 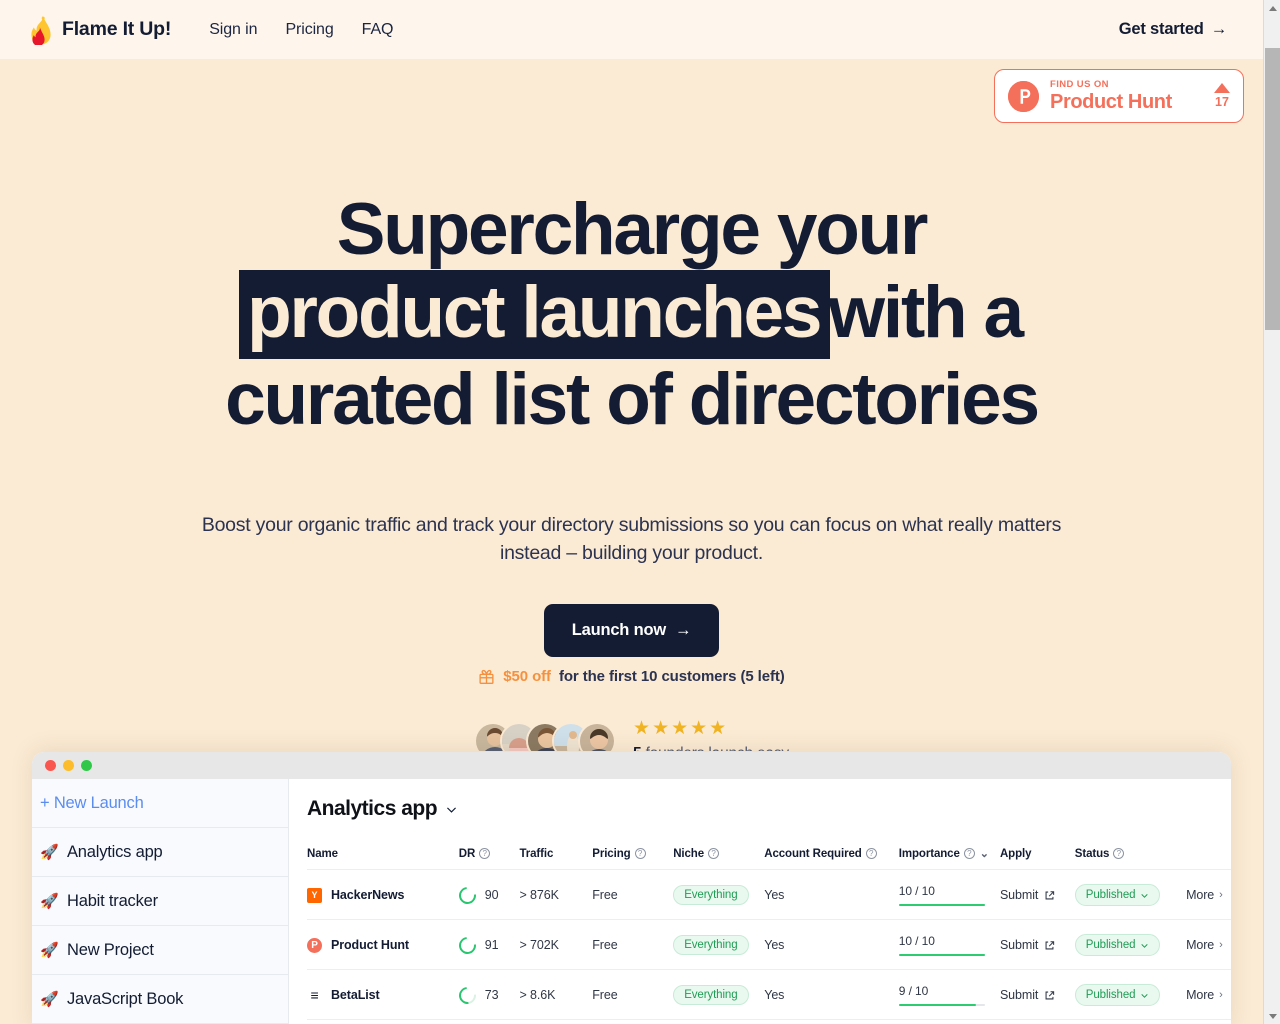 What do you see at coordinates (383, 858) in the screenshot?
I see `column-header-name: Name` at bounding box center [383, 858].